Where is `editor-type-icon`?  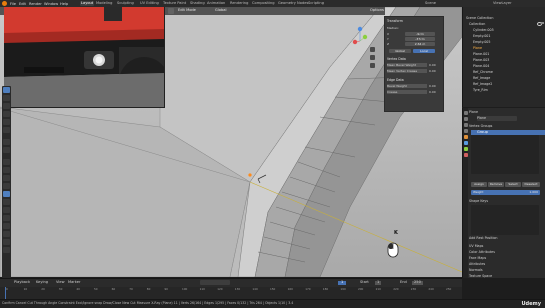
editor-type-icon is located at coordinates (171, 11).